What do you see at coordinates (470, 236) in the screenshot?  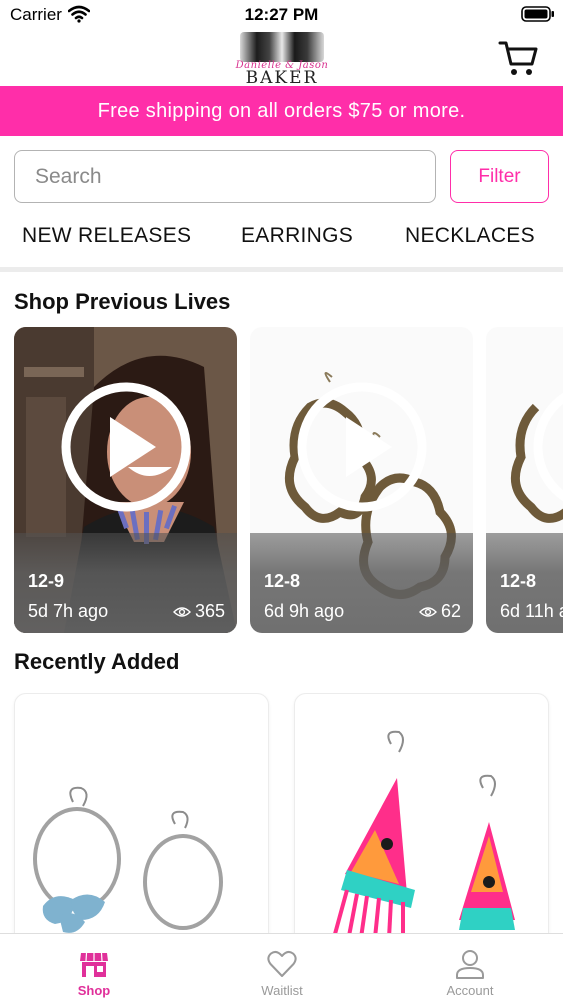 I see `category-tab-necklaces: NECKLACES` at bounding box center [470, 236].